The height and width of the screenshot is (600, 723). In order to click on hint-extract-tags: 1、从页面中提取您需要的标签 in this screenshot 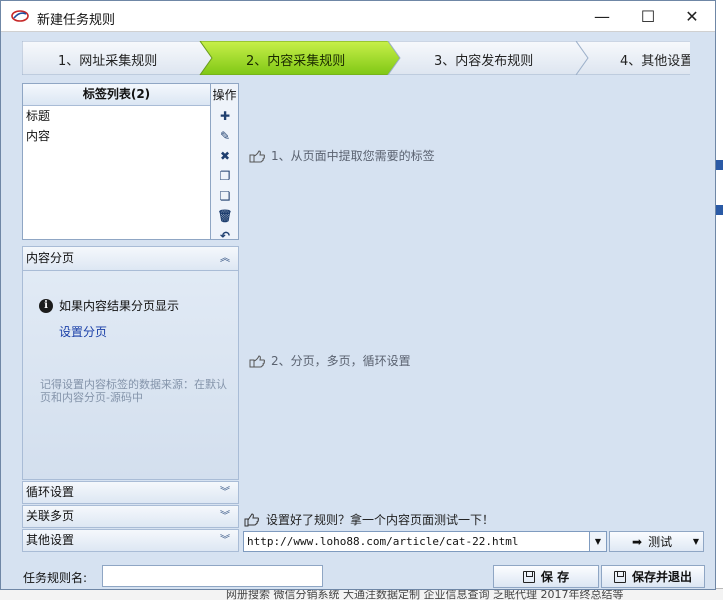, I will do `click(342, 155)`.